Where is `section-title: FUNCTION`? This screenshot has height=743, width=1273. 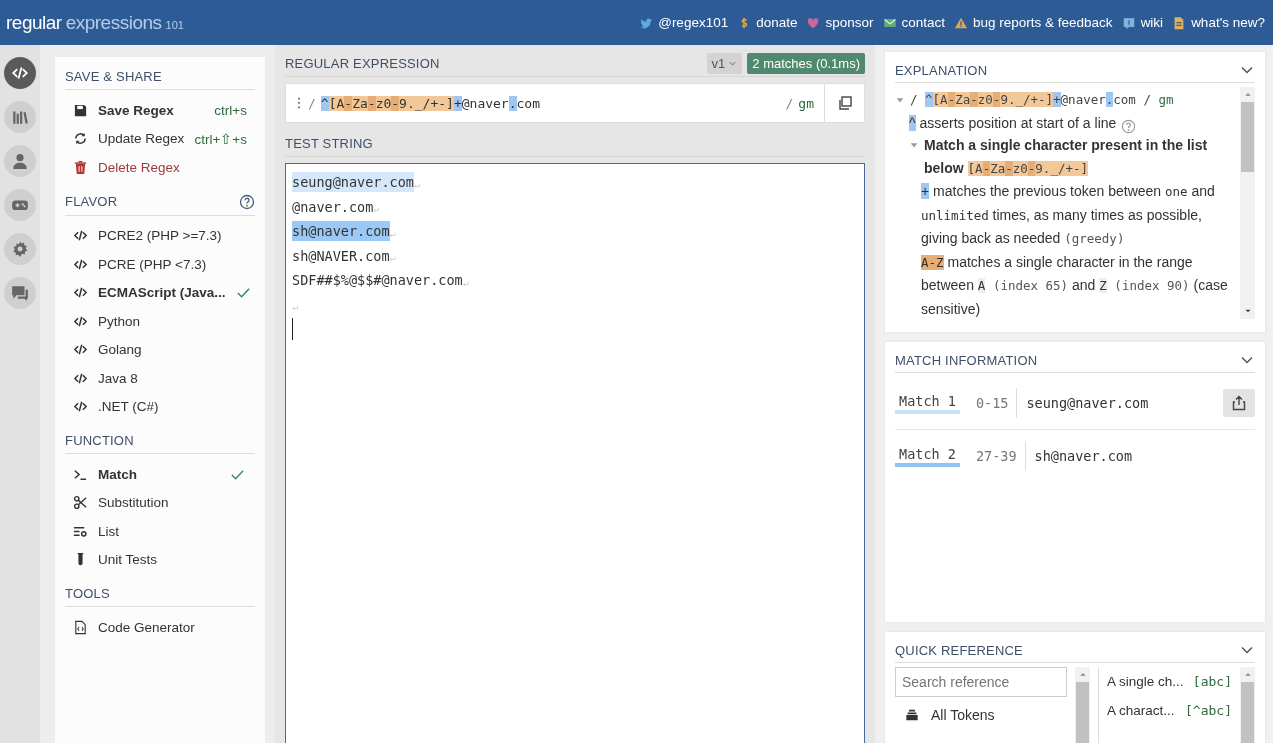
section-title: FUNCTION is located at coordinates (99, 440).